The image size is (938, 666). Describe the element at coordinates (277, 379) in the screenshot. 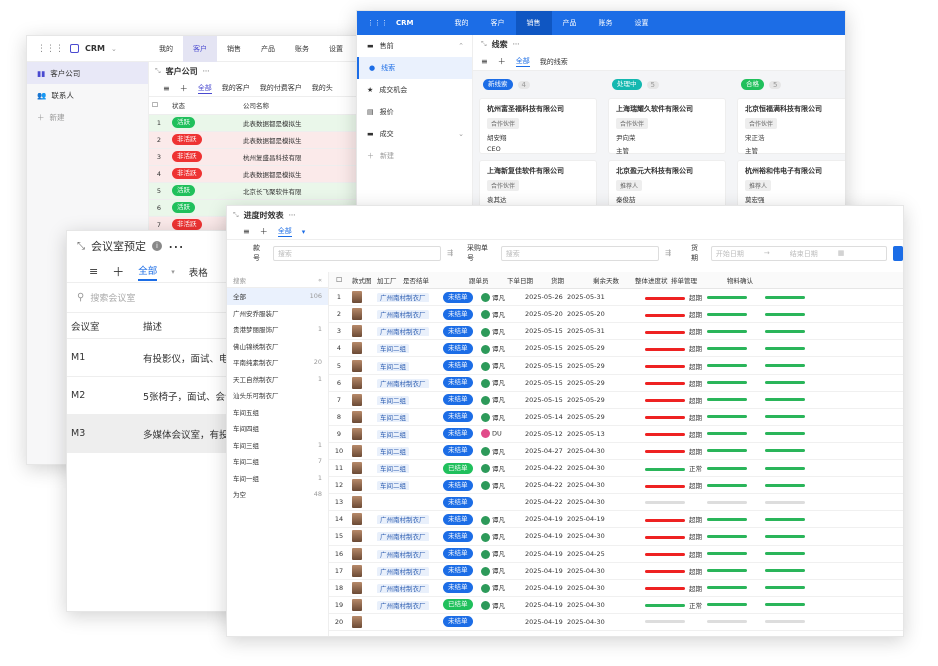

I see `group-list-item: 天工自然制衣厂 1` at that location.